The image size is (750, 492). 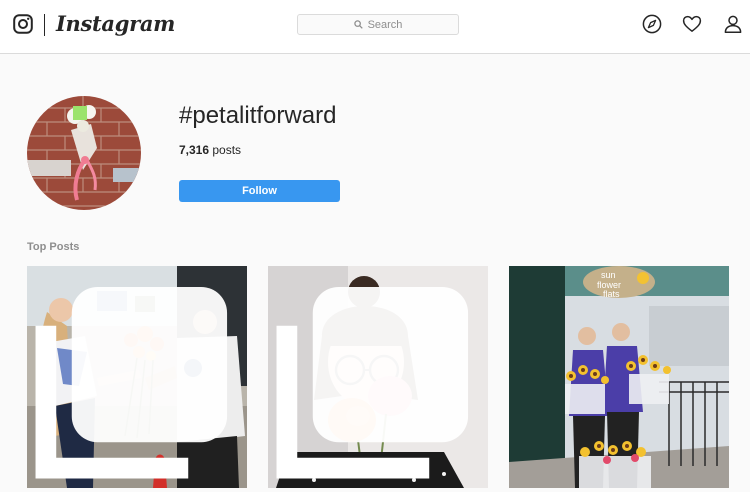 I want to click on instagram-glyph-icon, so click(x=23, y=24).